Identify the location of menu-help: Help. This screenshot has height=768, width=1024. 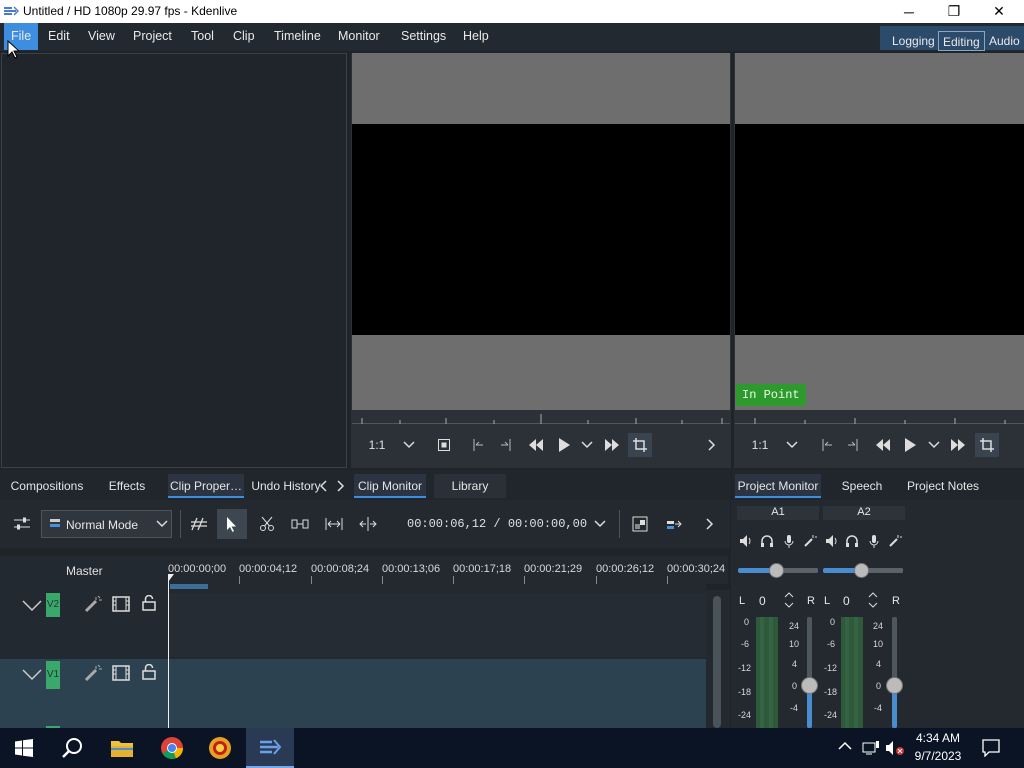
(476, 36).